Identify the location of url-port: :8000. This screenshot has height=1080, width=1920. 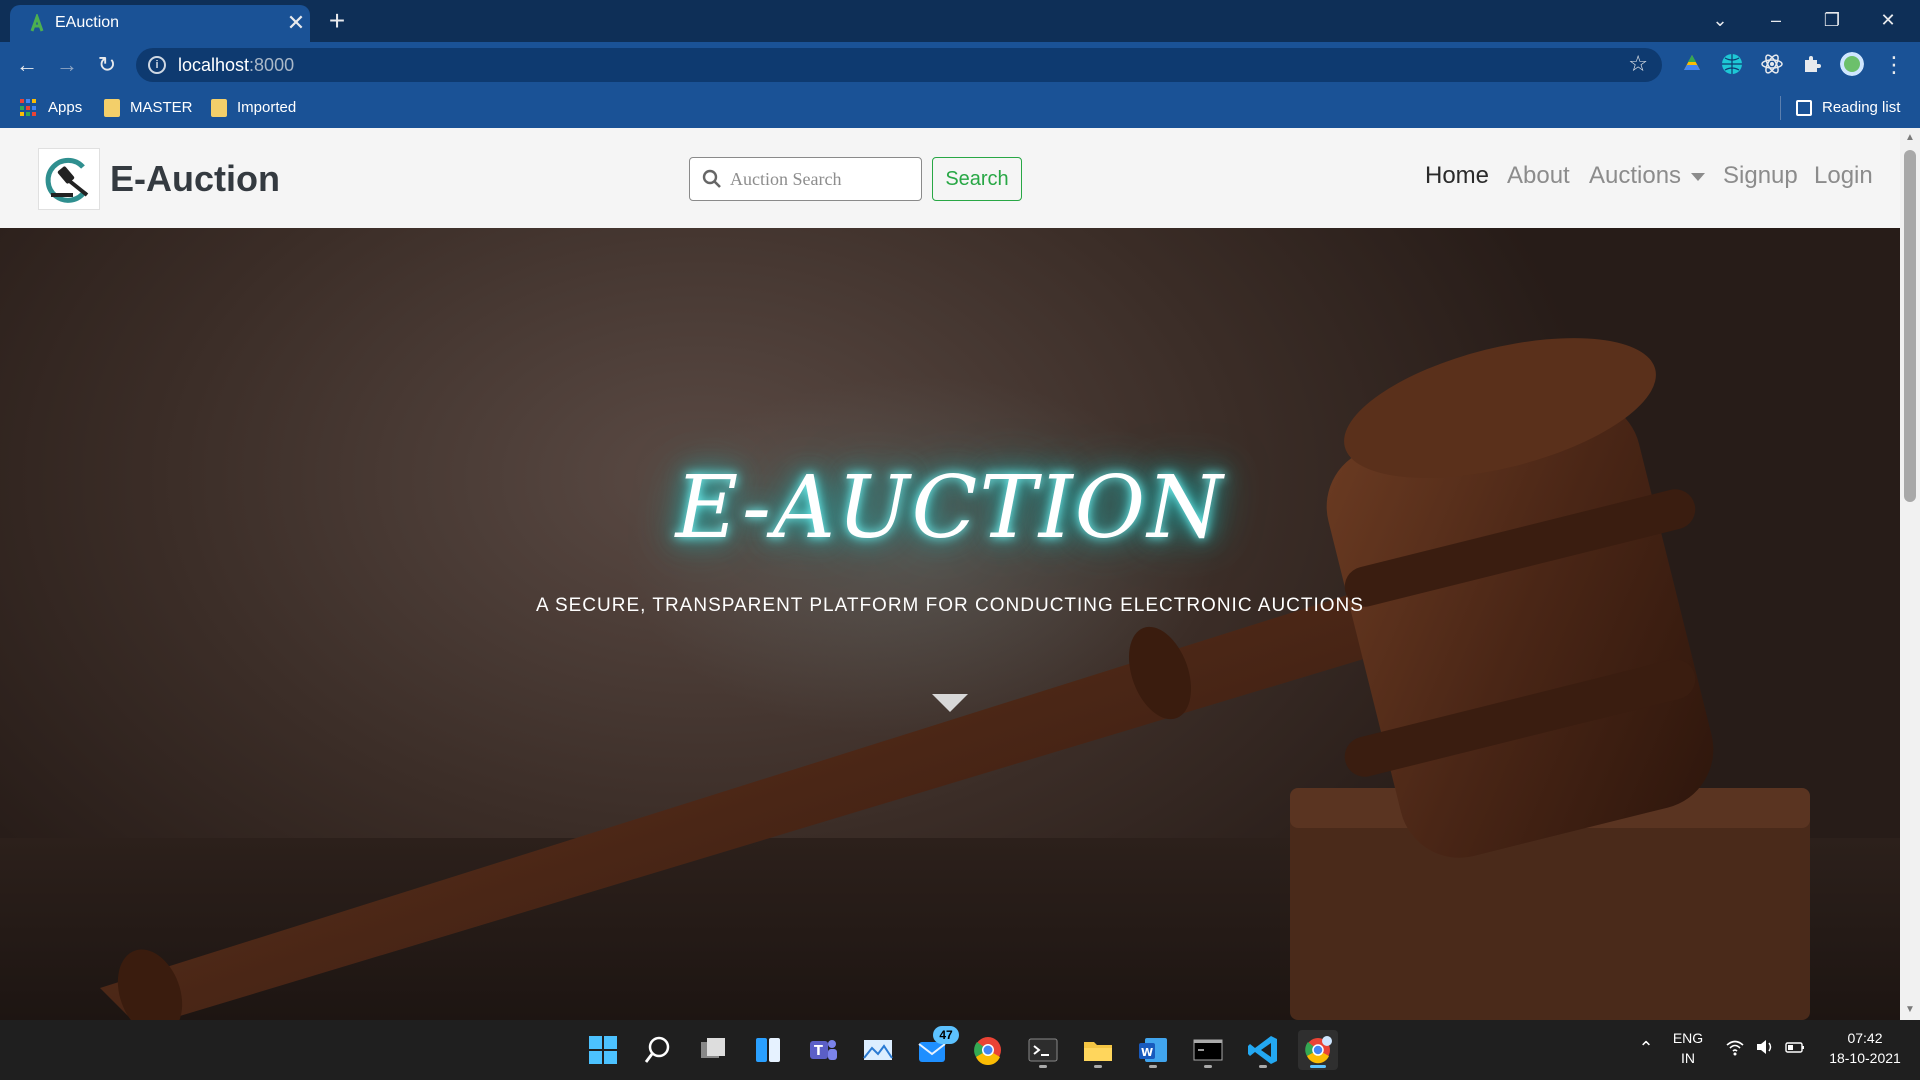
(272, 65).